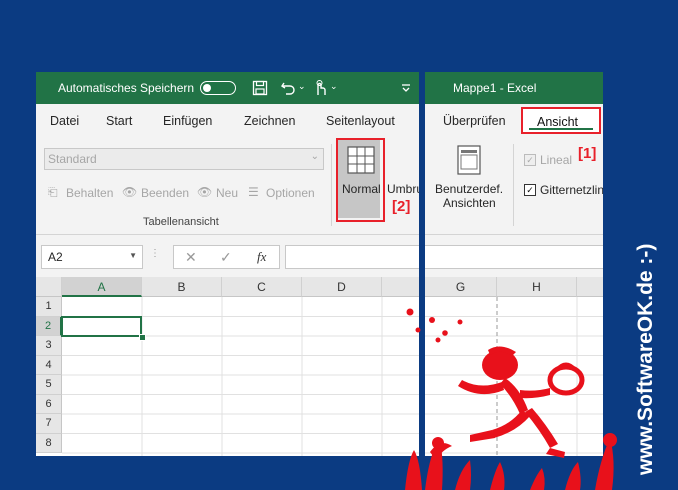 This screenshot has height=490, width=678. I want to click on gridlines-label: Gitternetzlin, so click(571, 190).